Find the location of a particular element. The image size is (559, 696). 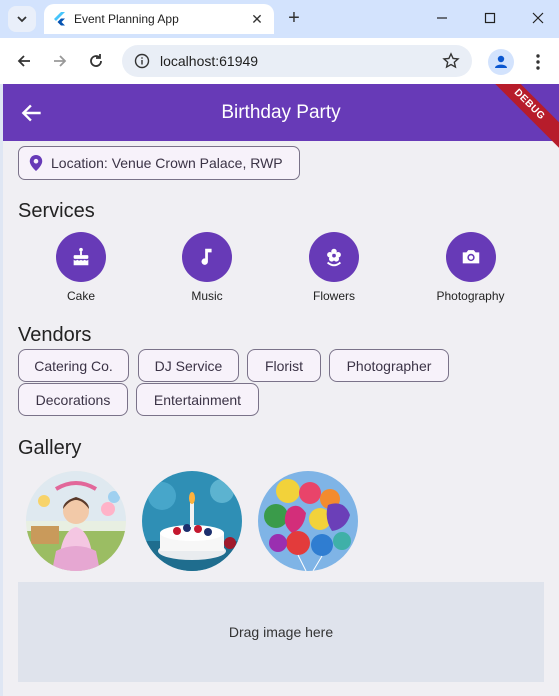

minimize-button is located at coordinates (442, 18).